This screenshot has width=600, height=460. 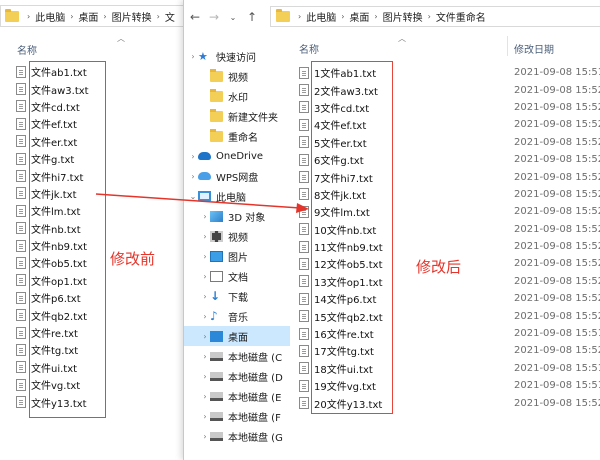 What do you see at coordinates (253, 118) in the screenshot?
I see `nav-item-label: 新建文件夹` at bounding box center [253, 118].